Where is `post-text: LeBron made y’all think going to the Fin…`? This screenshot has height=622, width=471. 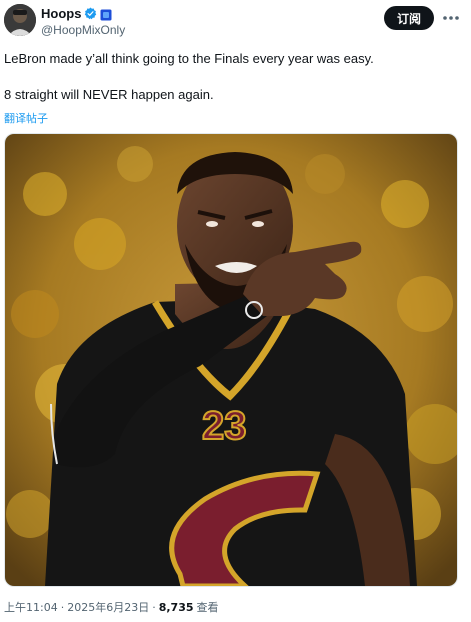
post-text: LeBron made y’all think going to the Fin… is located at coordinates (234, 77).